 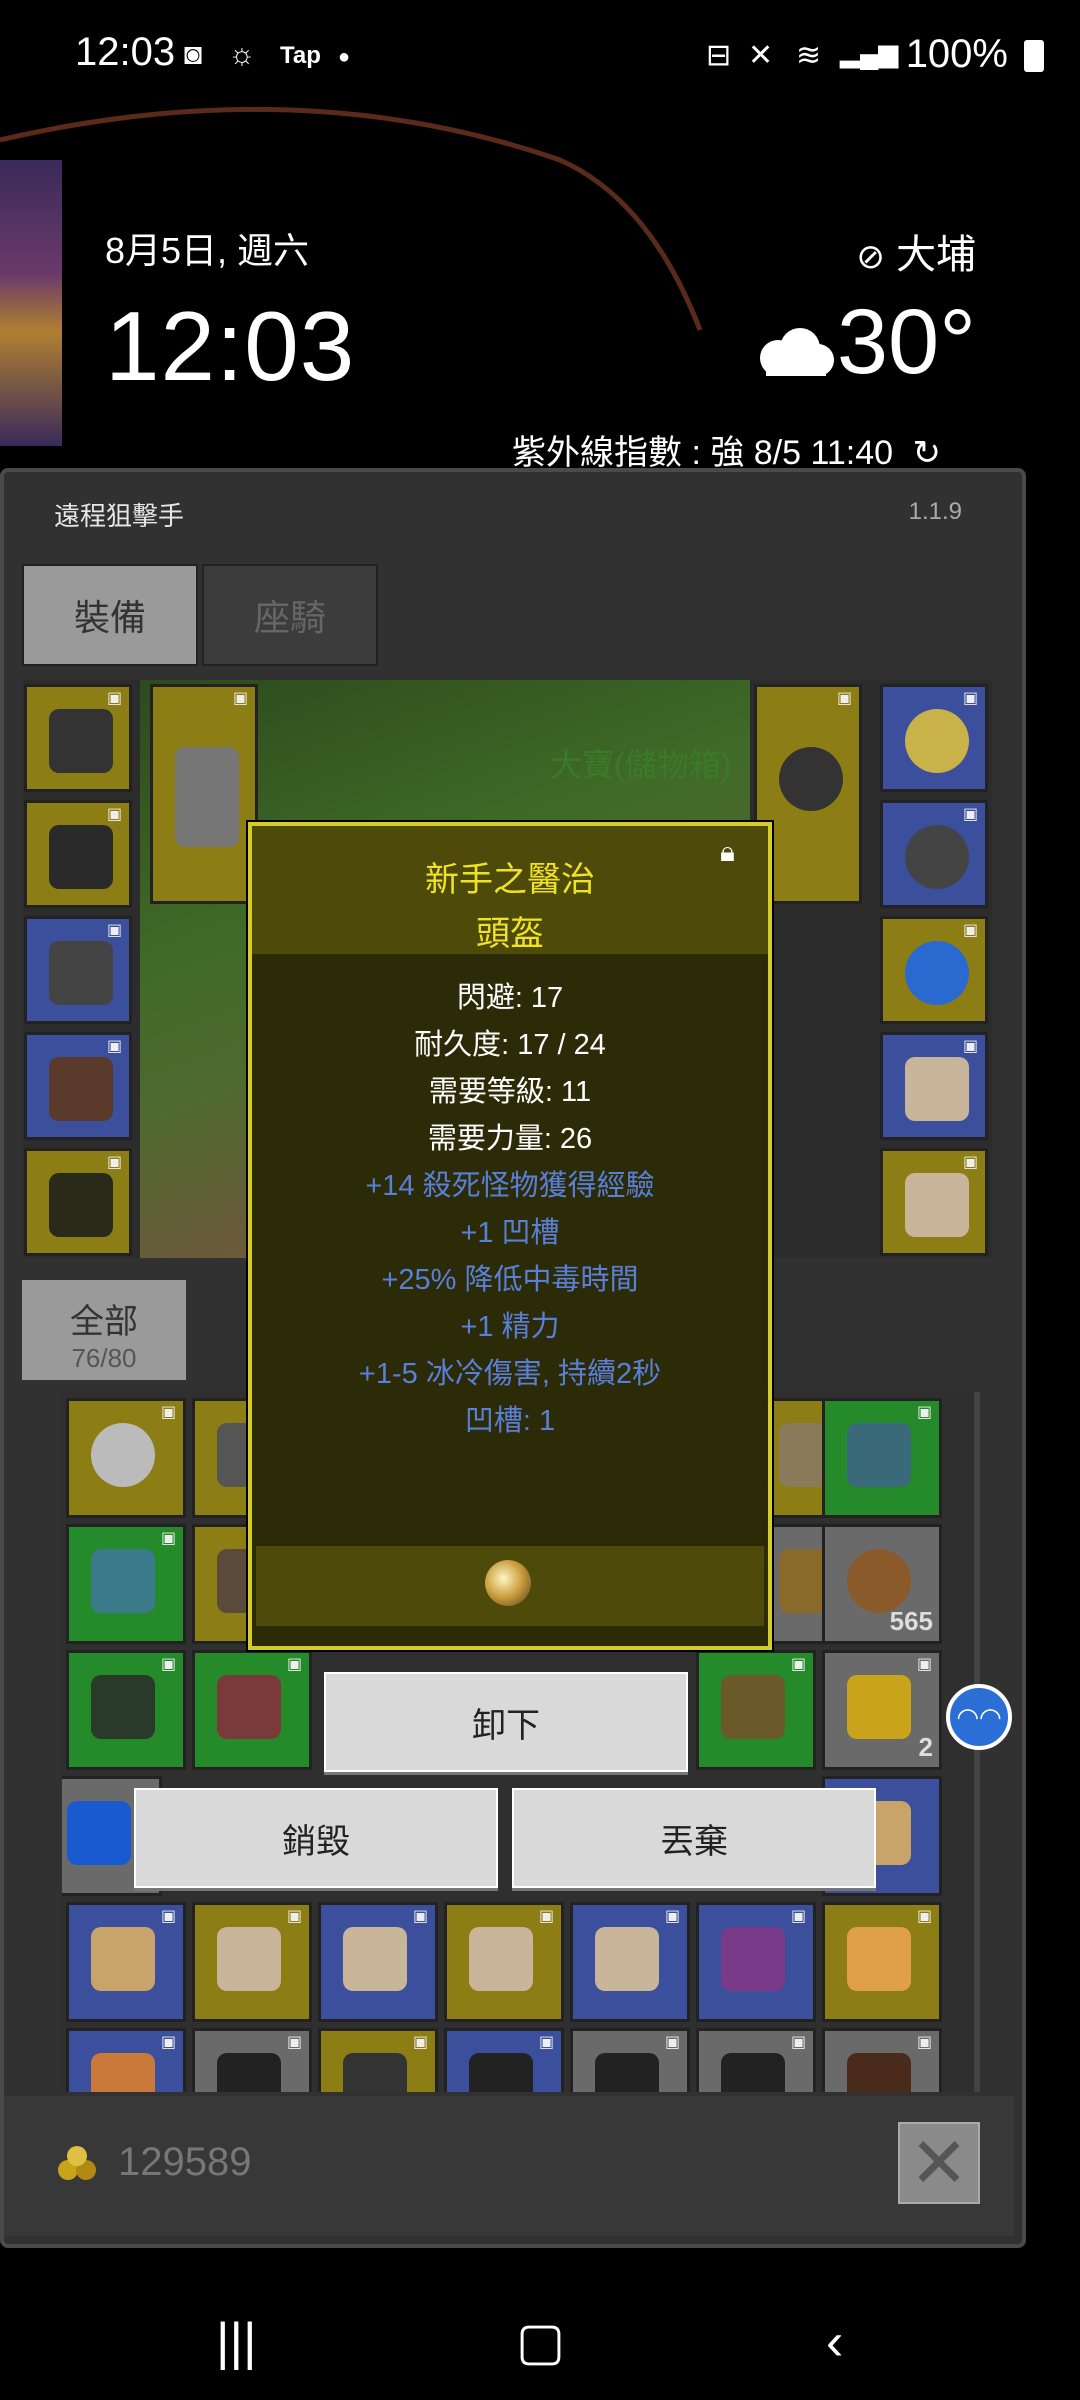 What do you see at coordinates (104, 1358) in the screenshot?
I see `inventory-count: 76/80` at bounding box center [104, 1358].